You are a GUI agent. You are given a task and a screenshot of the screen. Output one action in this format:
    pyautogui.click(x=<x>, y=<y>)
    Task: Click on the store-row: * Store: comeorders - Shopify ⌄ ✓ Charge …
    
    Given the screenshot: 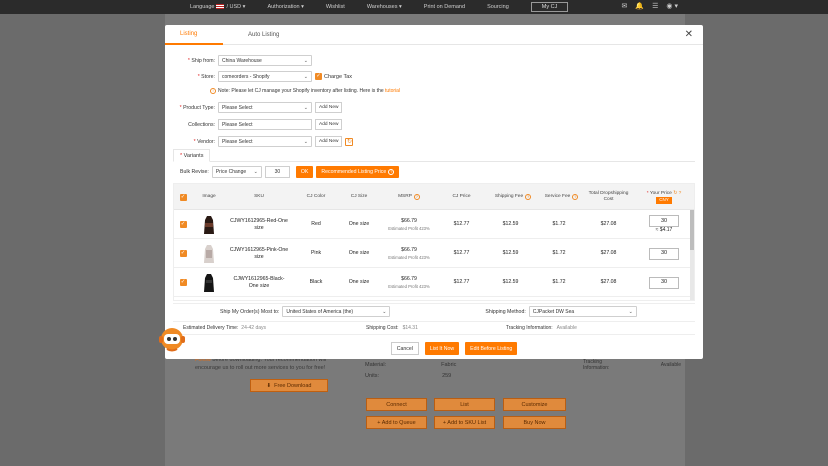 What is the action you would take?
    pyautogui.click(x=258, y=76)
    